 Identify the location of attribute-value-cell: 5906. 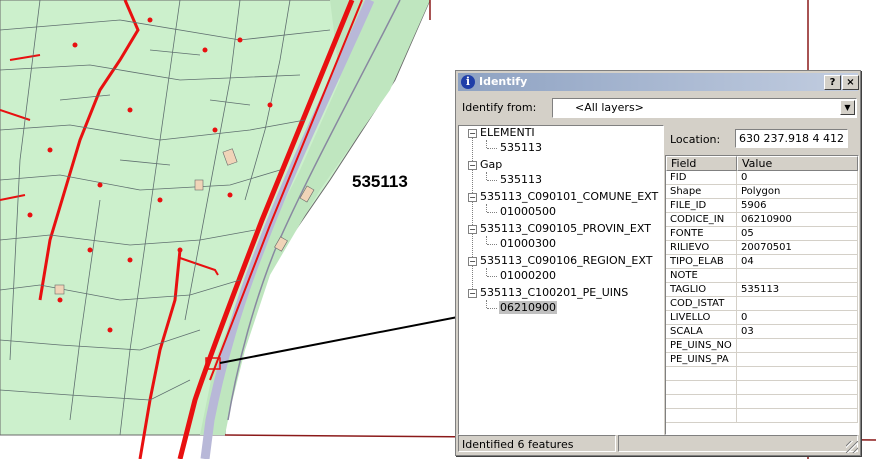
(797, 206).